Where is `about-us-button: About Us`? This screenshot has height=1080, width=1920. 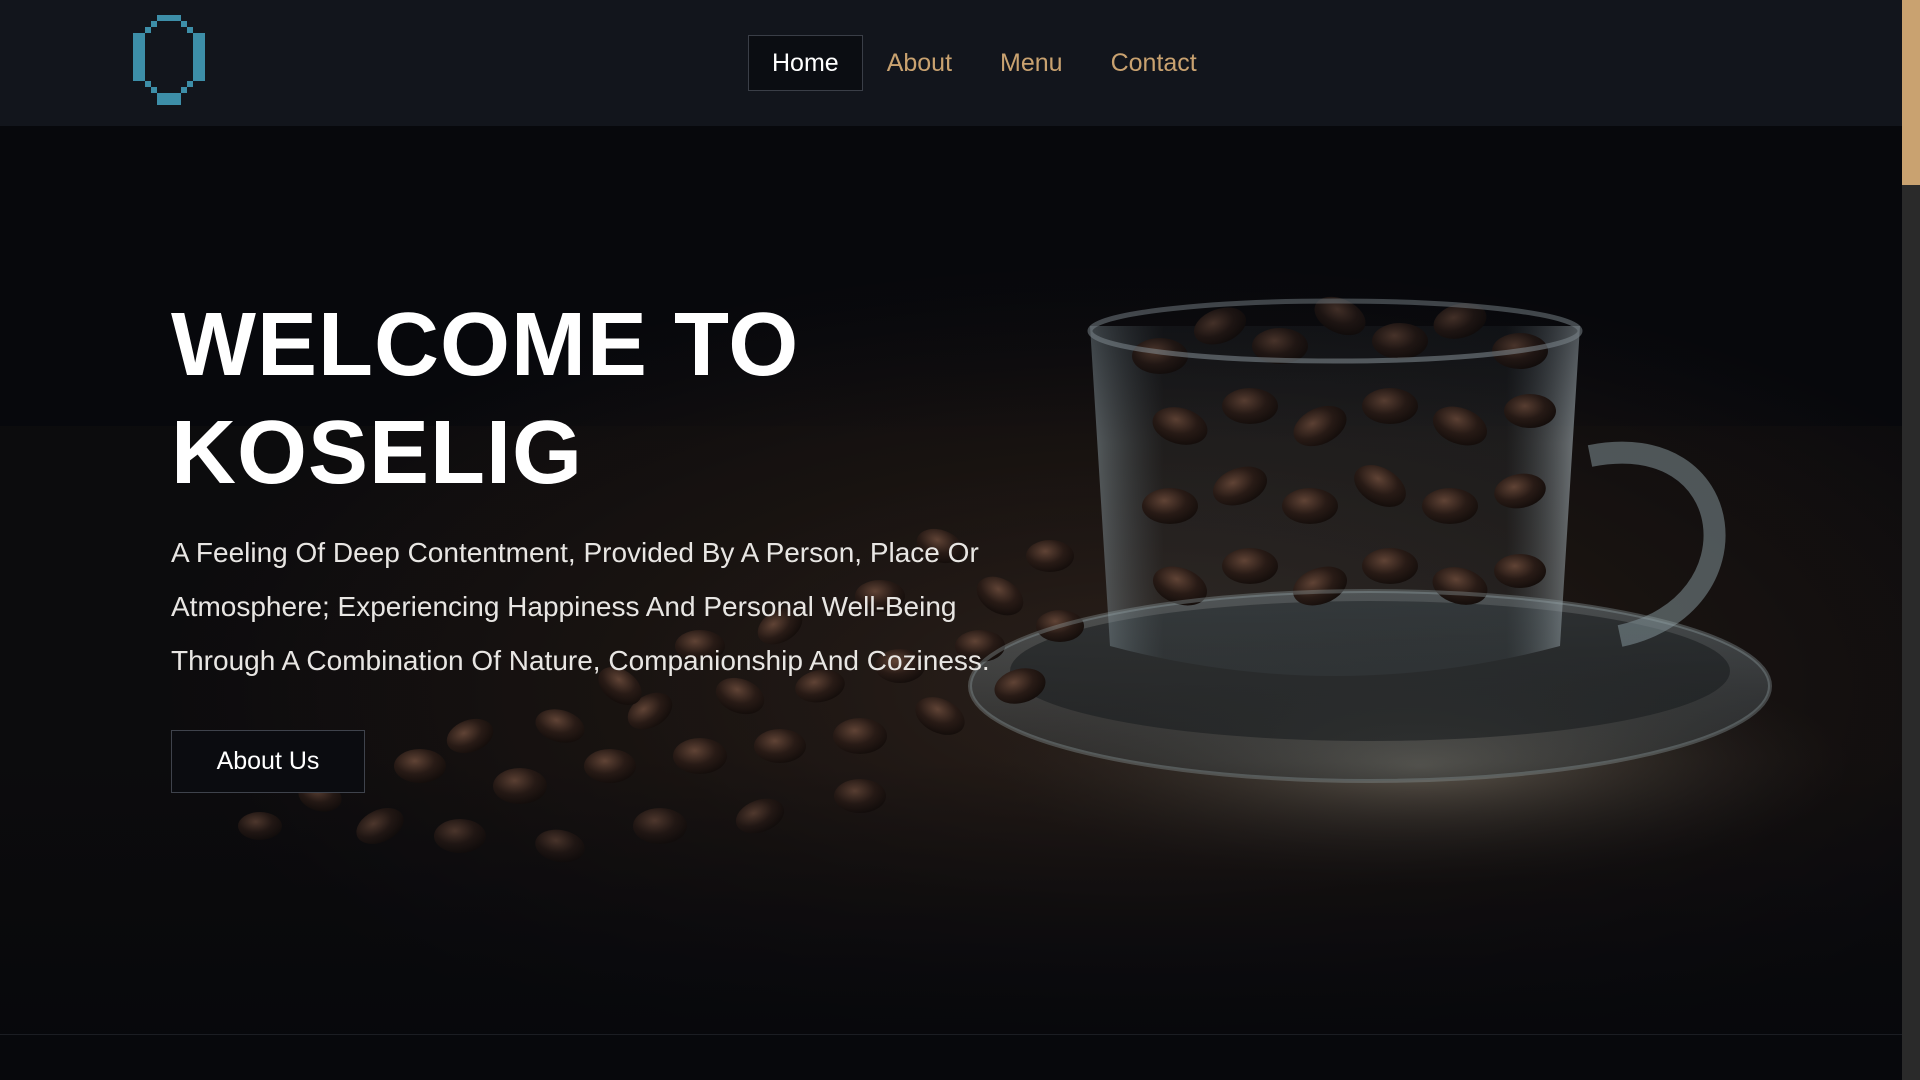 about-us-button: About Us is located at coordinates (268, 761).